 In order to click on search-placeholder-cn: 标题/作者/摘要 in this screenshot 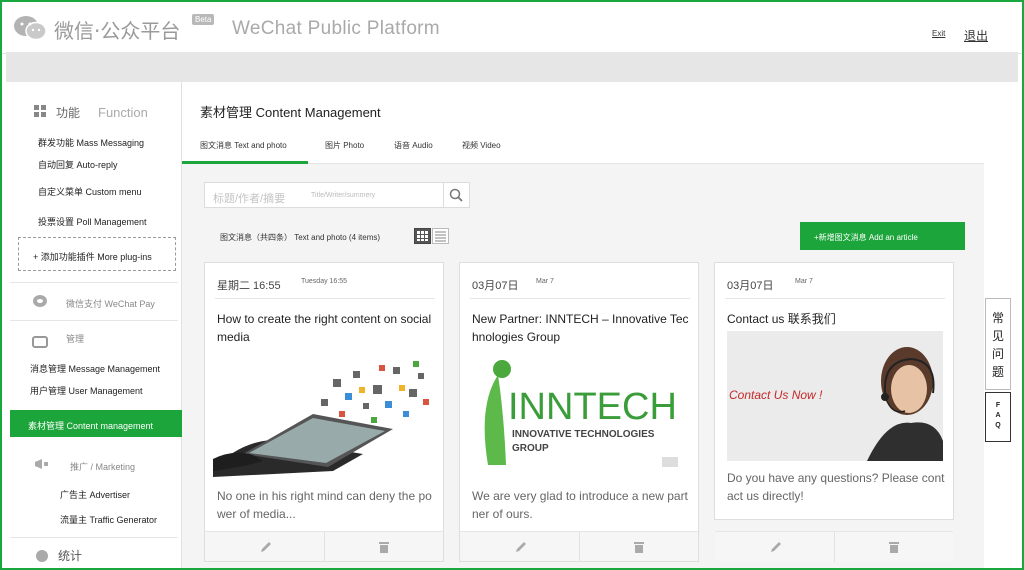, I will do `click(249, 199)`.